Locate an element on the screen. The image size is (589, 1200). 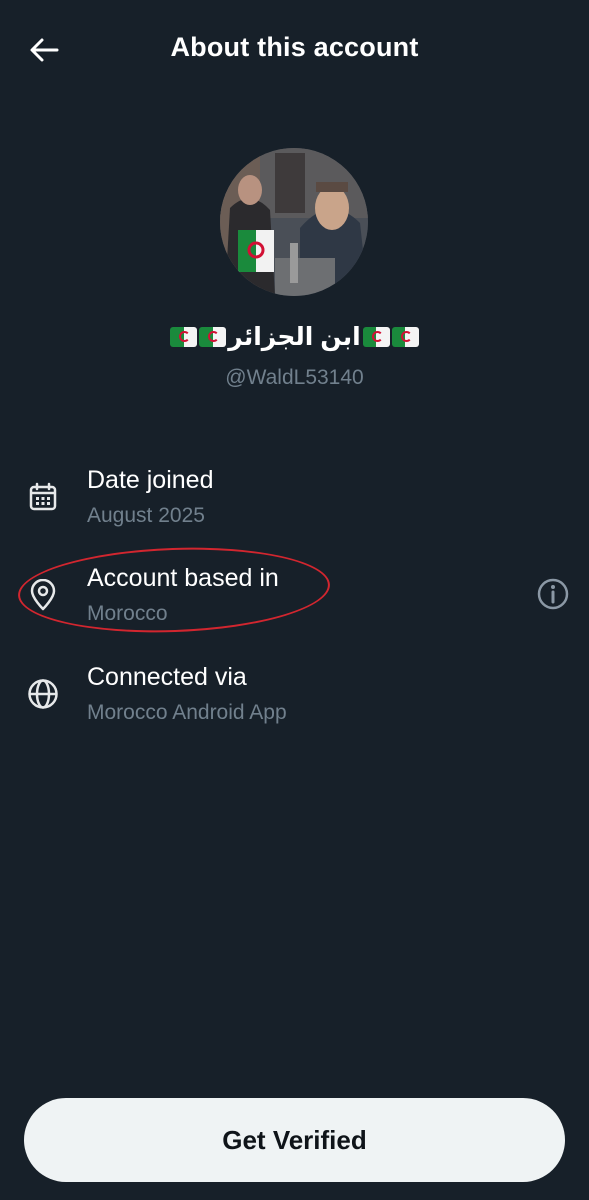
connected-via-value: Morocco Android App is located at coordinates (187, 712).